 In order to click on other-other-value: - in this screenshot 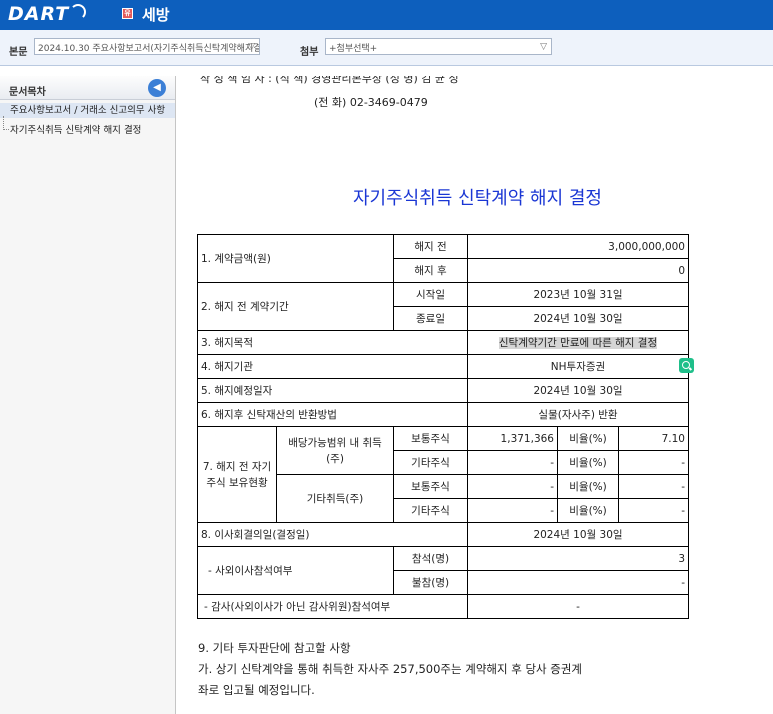, I will do `click(512, 510)`.